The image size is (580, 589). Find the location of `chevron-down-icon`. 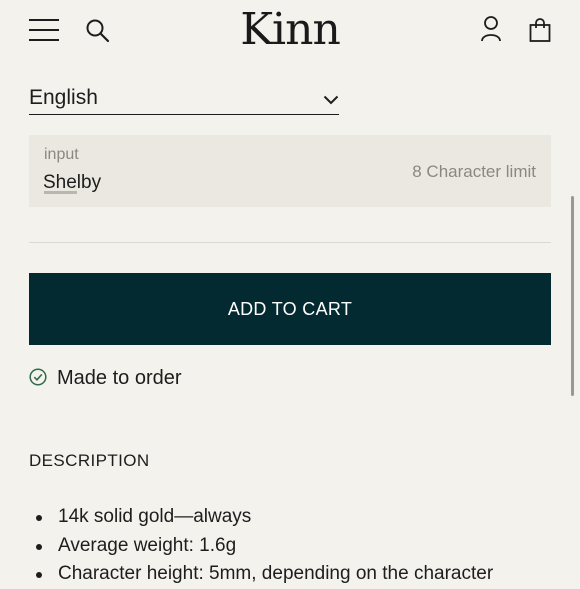

chevron-down-icon is located at coordinates (331, 98).